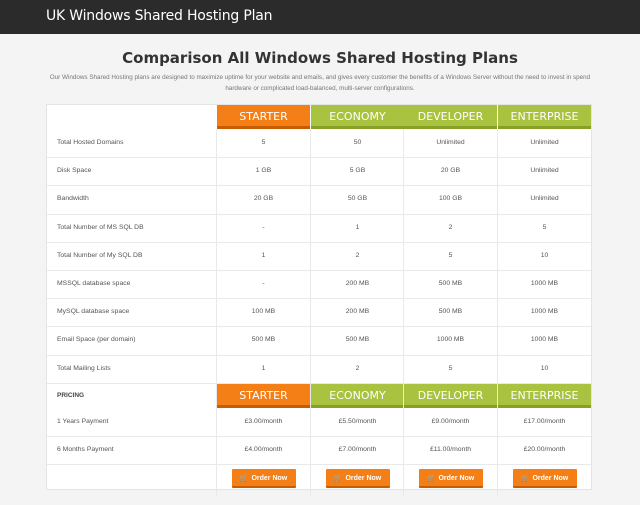  I want to click on feature-value: 100 MB, so click(263, 312).